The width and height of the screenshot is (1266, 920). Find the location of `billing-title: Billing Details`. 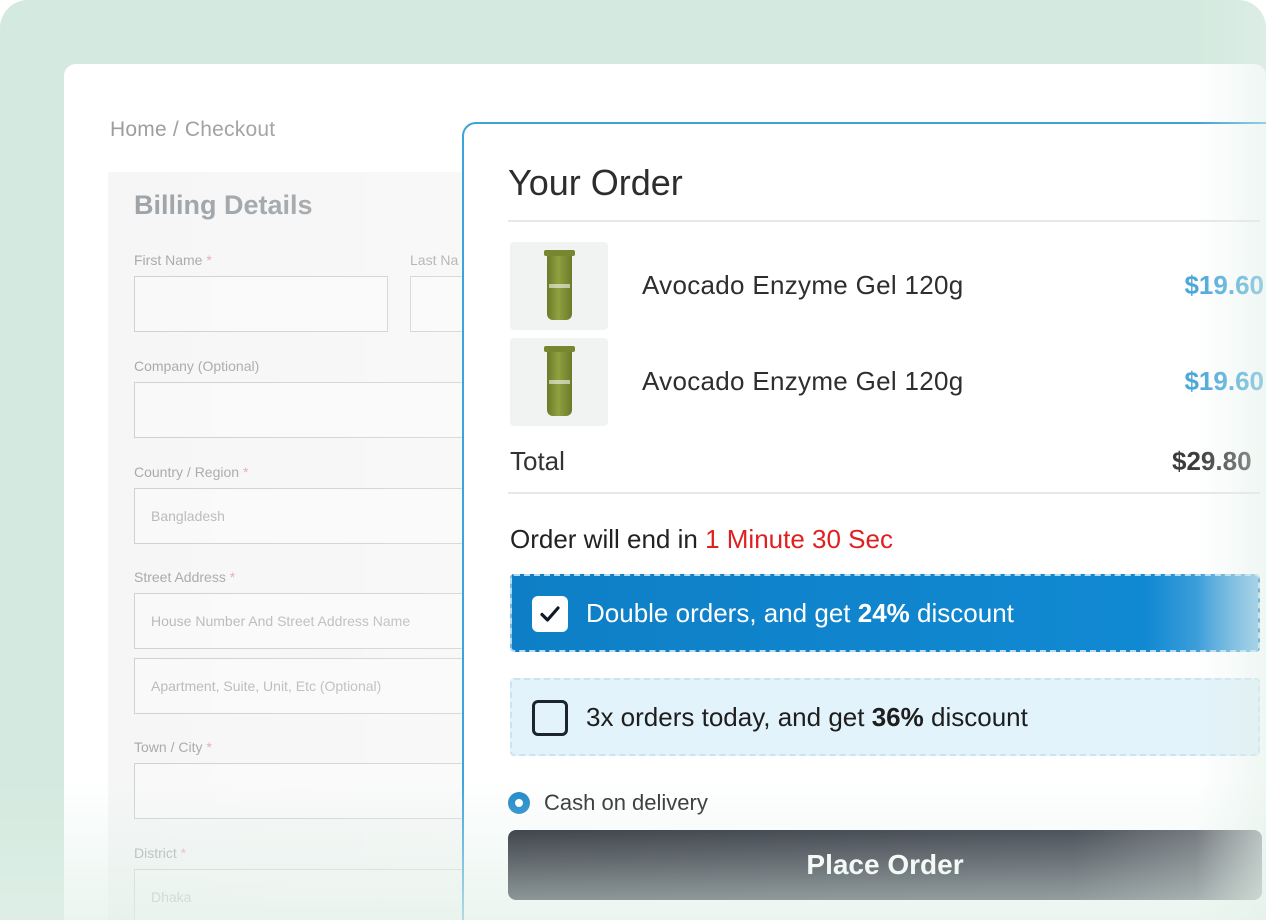

billing-title: Billing Details is located at coordinates (223, 205).